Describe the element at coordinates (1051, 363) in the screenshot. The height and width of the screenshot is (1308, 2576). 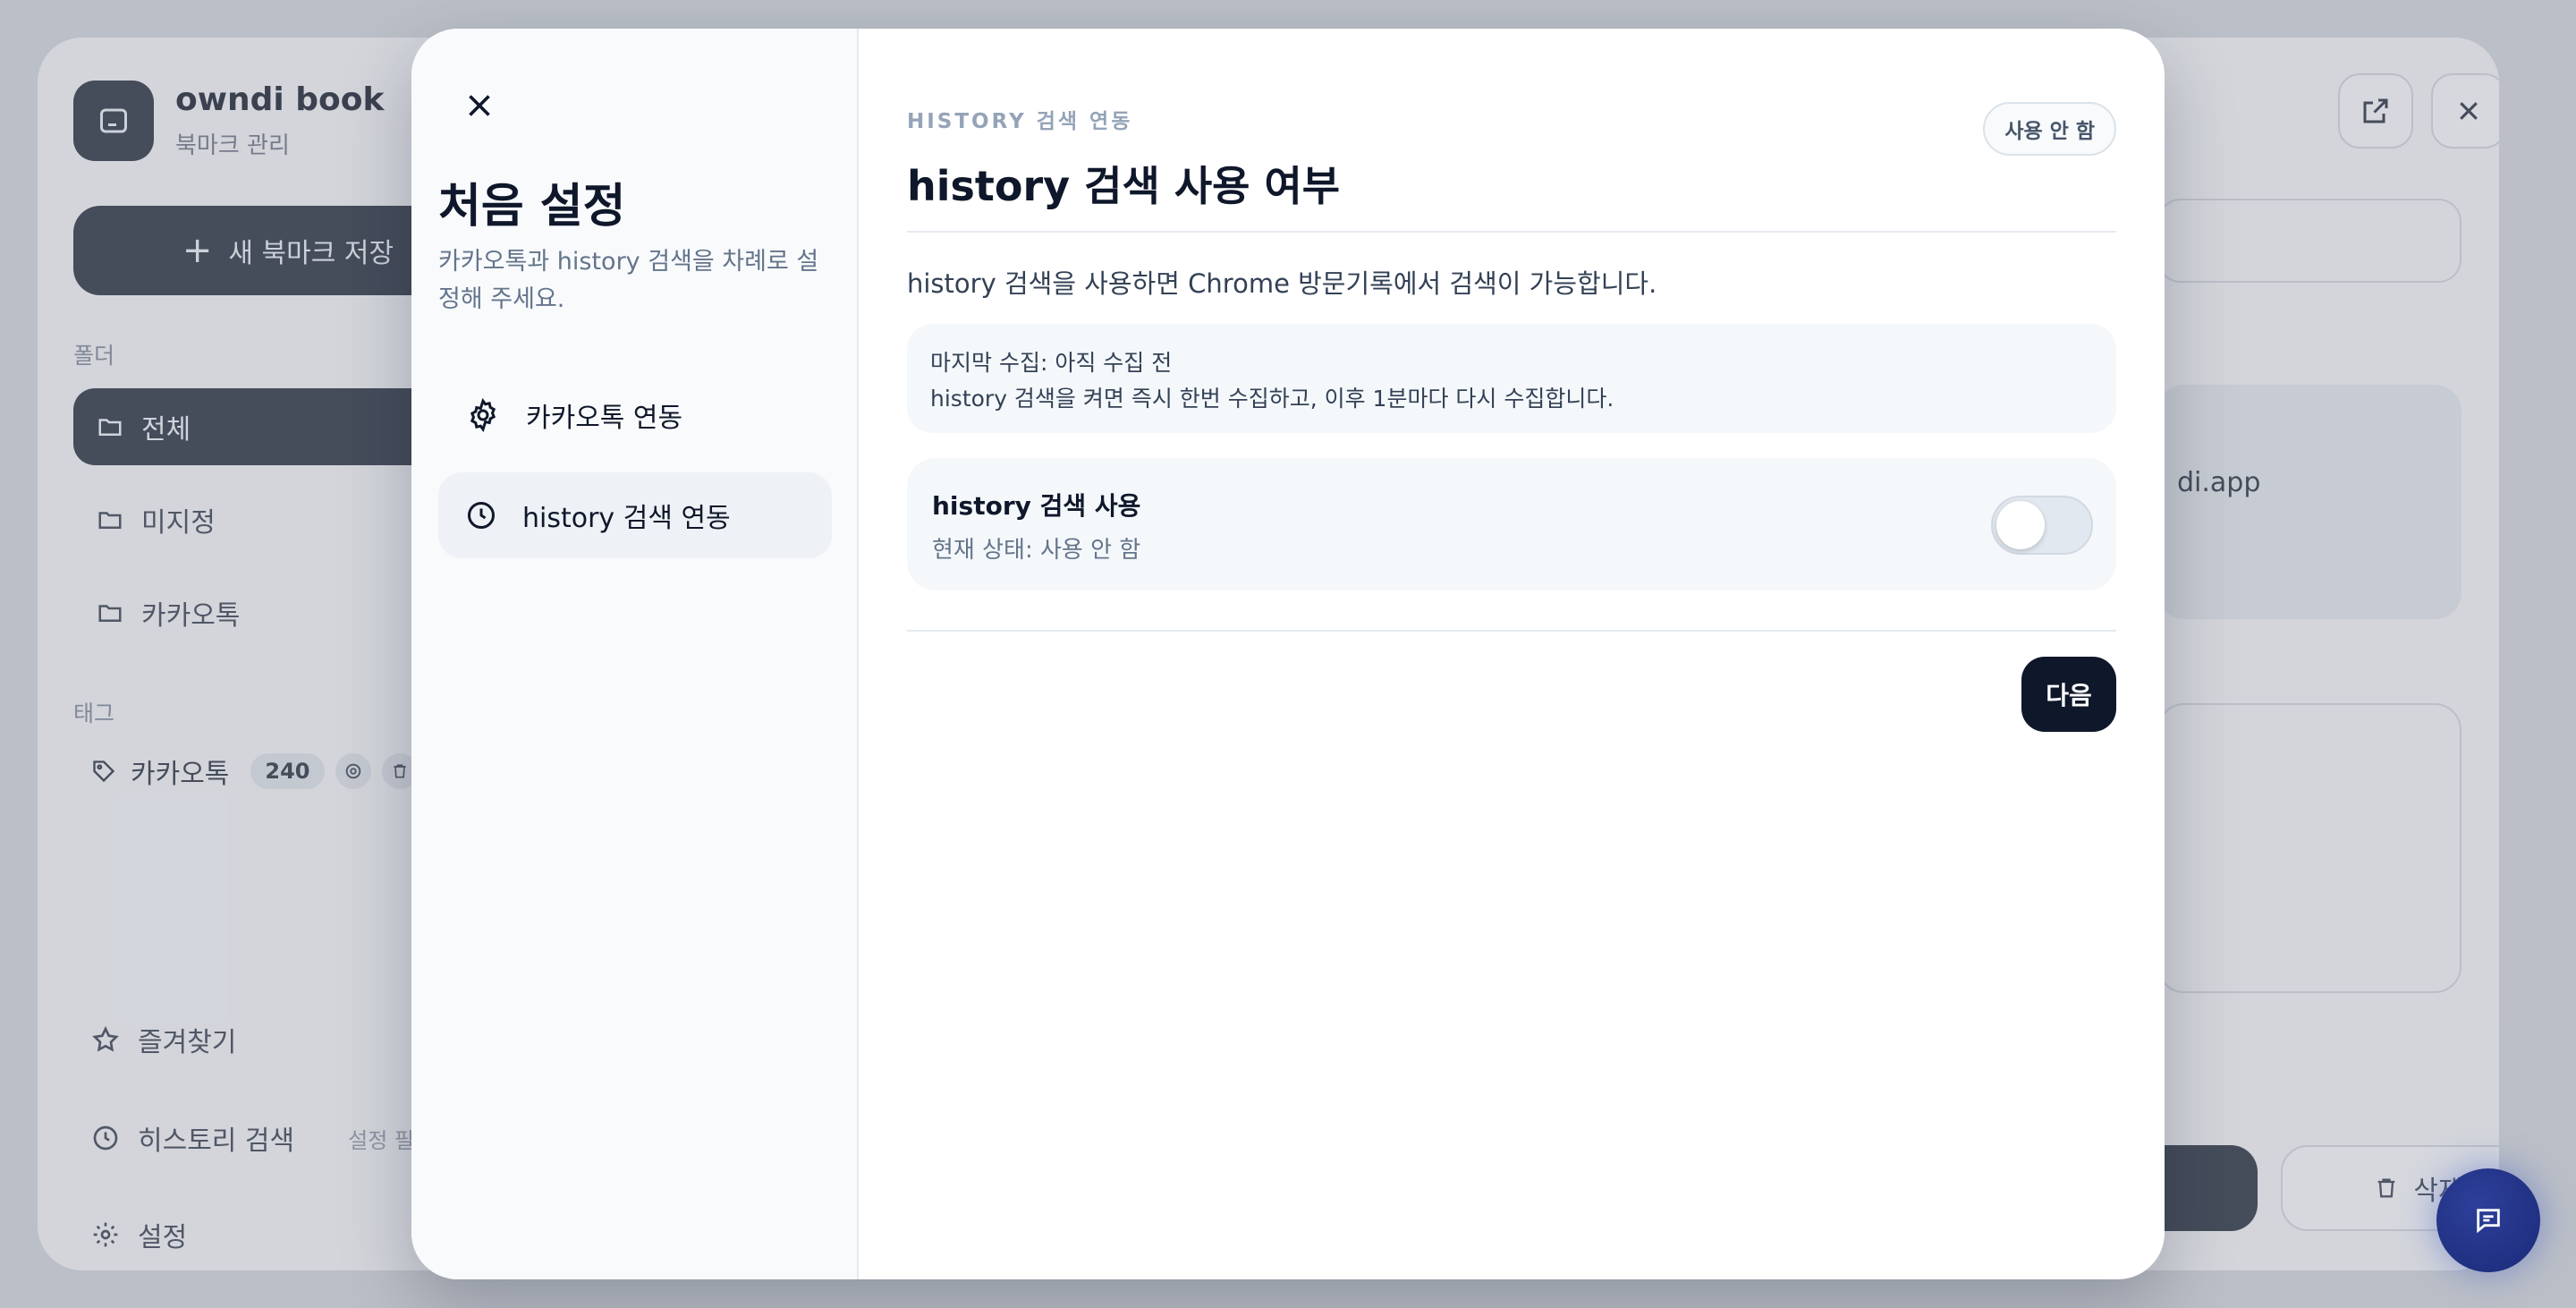
I see `last-collected-text: 마지막 수집: 아직 수집 전` at that location.